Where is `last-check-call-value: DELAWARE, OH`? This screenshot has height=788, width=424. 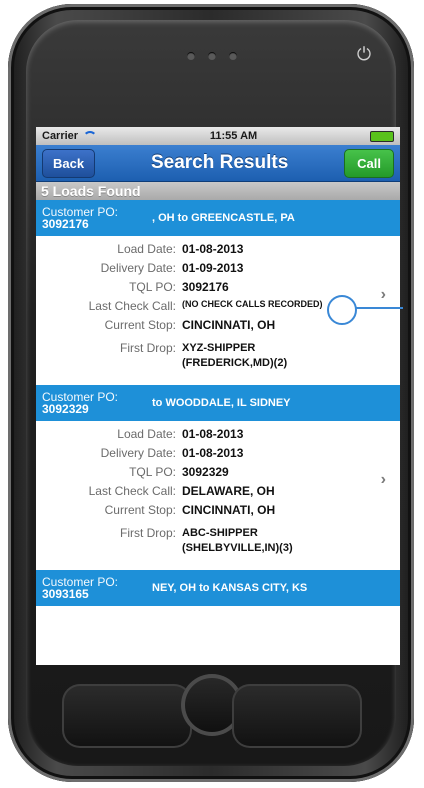 last-check-call-value: DELAWARE, OH is located at coordinates (228, 491).